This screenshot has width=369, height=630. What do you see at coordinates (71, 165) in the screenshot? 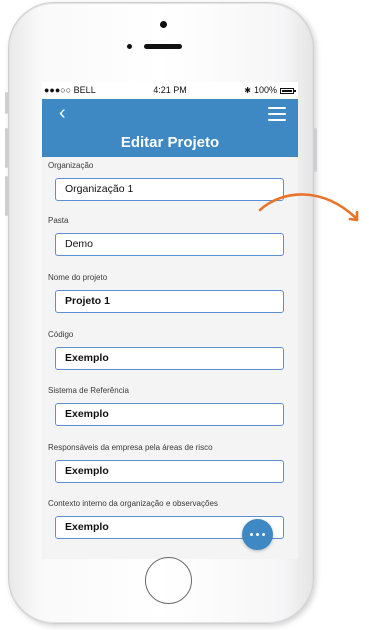
I see `field-label: Organização` at bounding box center [71, 165].